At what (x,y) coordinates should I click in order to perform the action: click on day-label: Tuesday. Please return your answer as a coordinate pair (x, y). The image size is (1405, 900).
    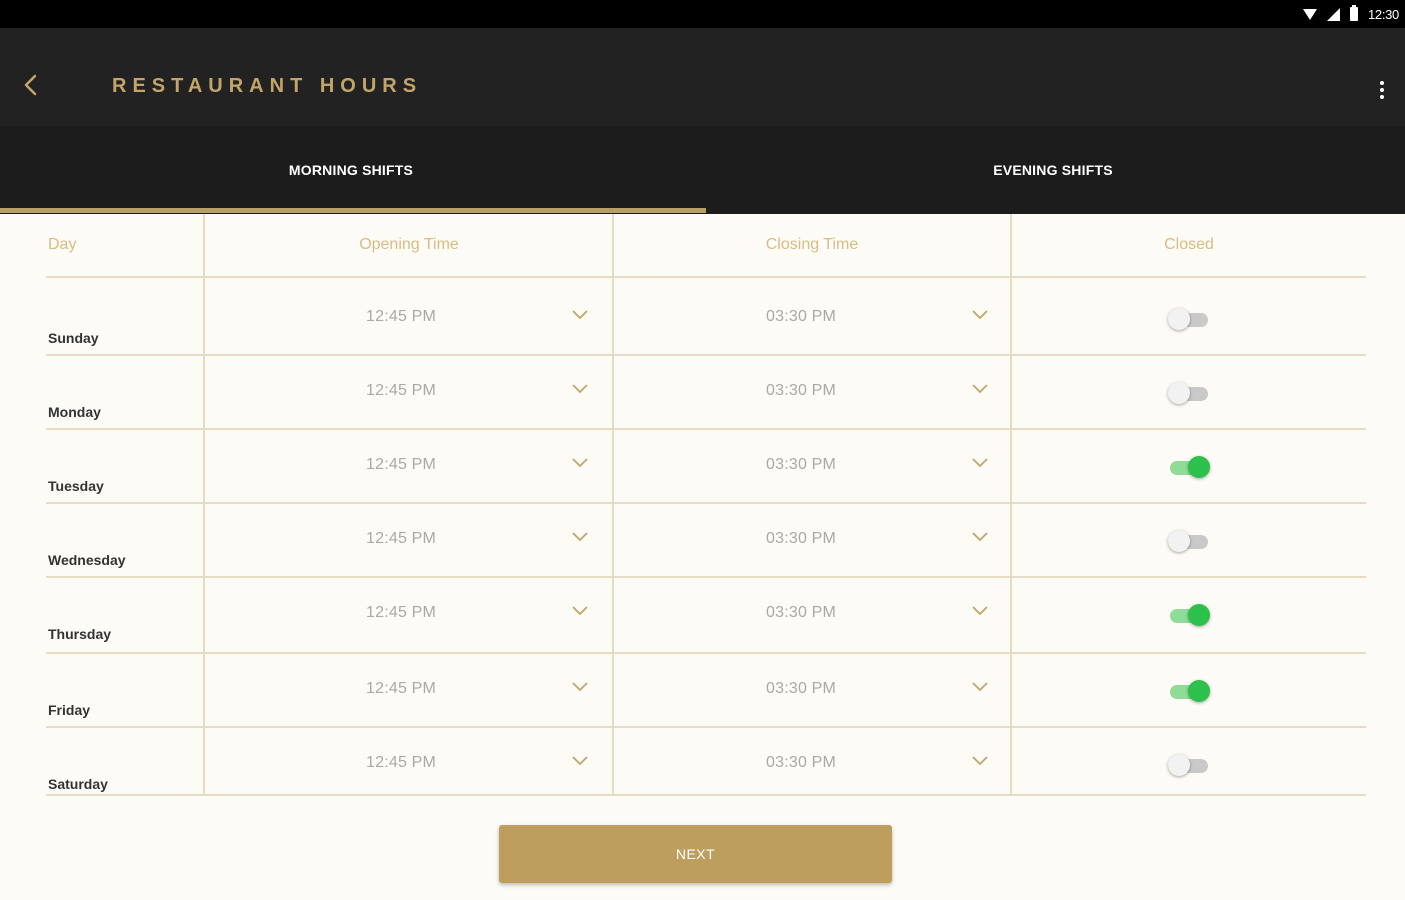
    Looking at the image, I should click on (76, 486).